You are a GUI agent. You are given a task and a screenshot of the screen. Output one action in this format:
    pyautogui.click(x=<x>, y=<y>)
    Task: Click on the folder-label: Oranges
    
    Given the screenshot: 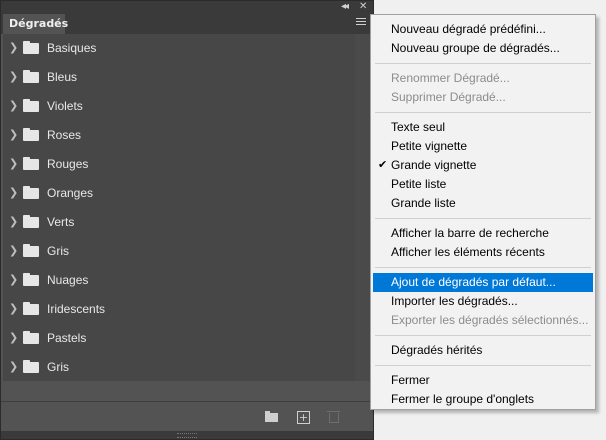 What is the action you would take?
    pyautogui.click(x=70, y=193)
    